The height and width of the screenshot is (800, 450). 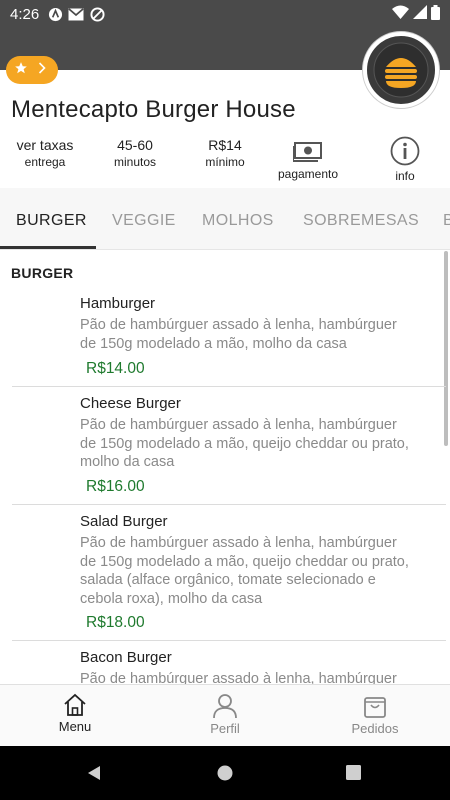 I want to click on app-a-icon, so click(x=55, y=14).